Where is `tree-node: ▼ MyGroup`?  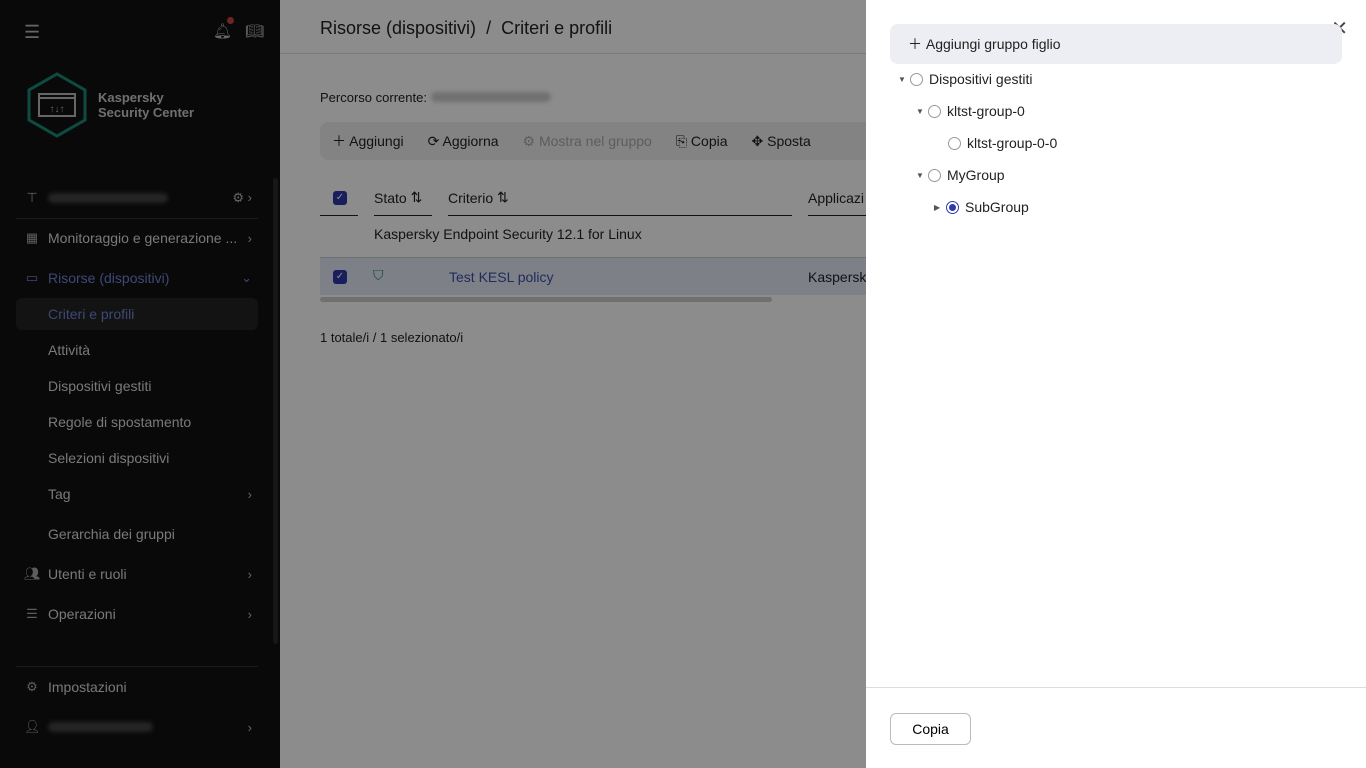
tree-node: ▼ MyGroup is located at coordinates (960, 175).